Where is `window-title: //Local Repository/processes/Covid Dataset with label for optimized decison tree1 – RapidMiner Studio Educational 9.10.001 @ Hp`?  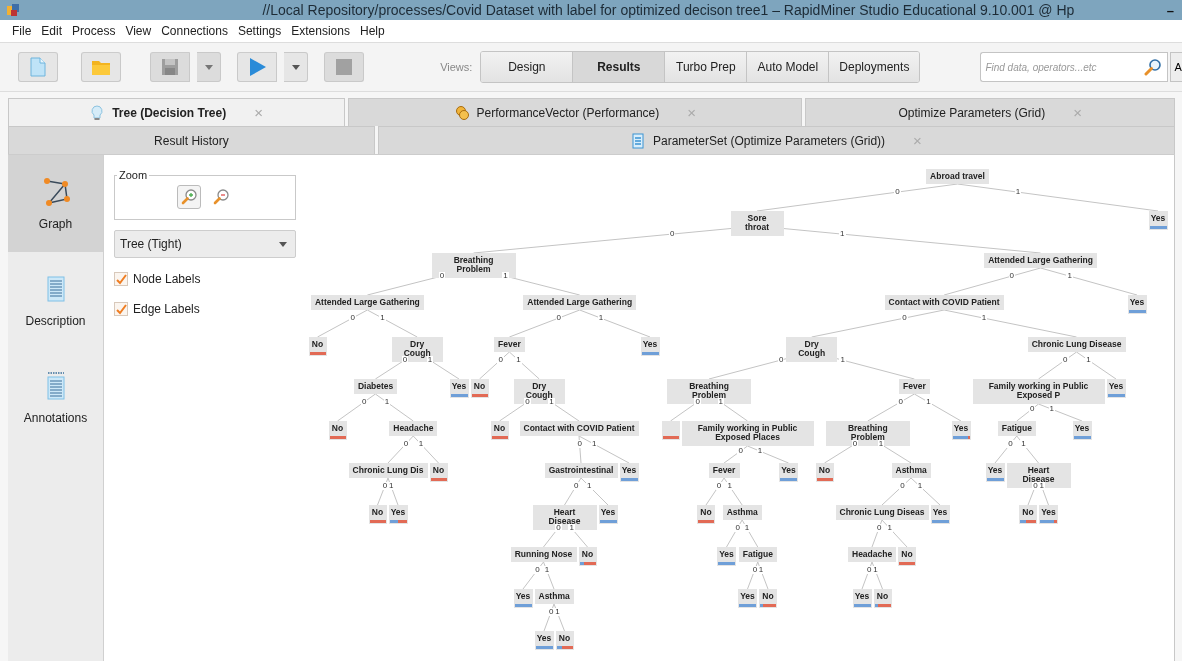
window-title: //Local Repository/processes/Covid Dataset with label for optimized decison tree1 – RapidMiner Studio Educational 9.10.001 @ Hp is located at coordinates (668, 10).